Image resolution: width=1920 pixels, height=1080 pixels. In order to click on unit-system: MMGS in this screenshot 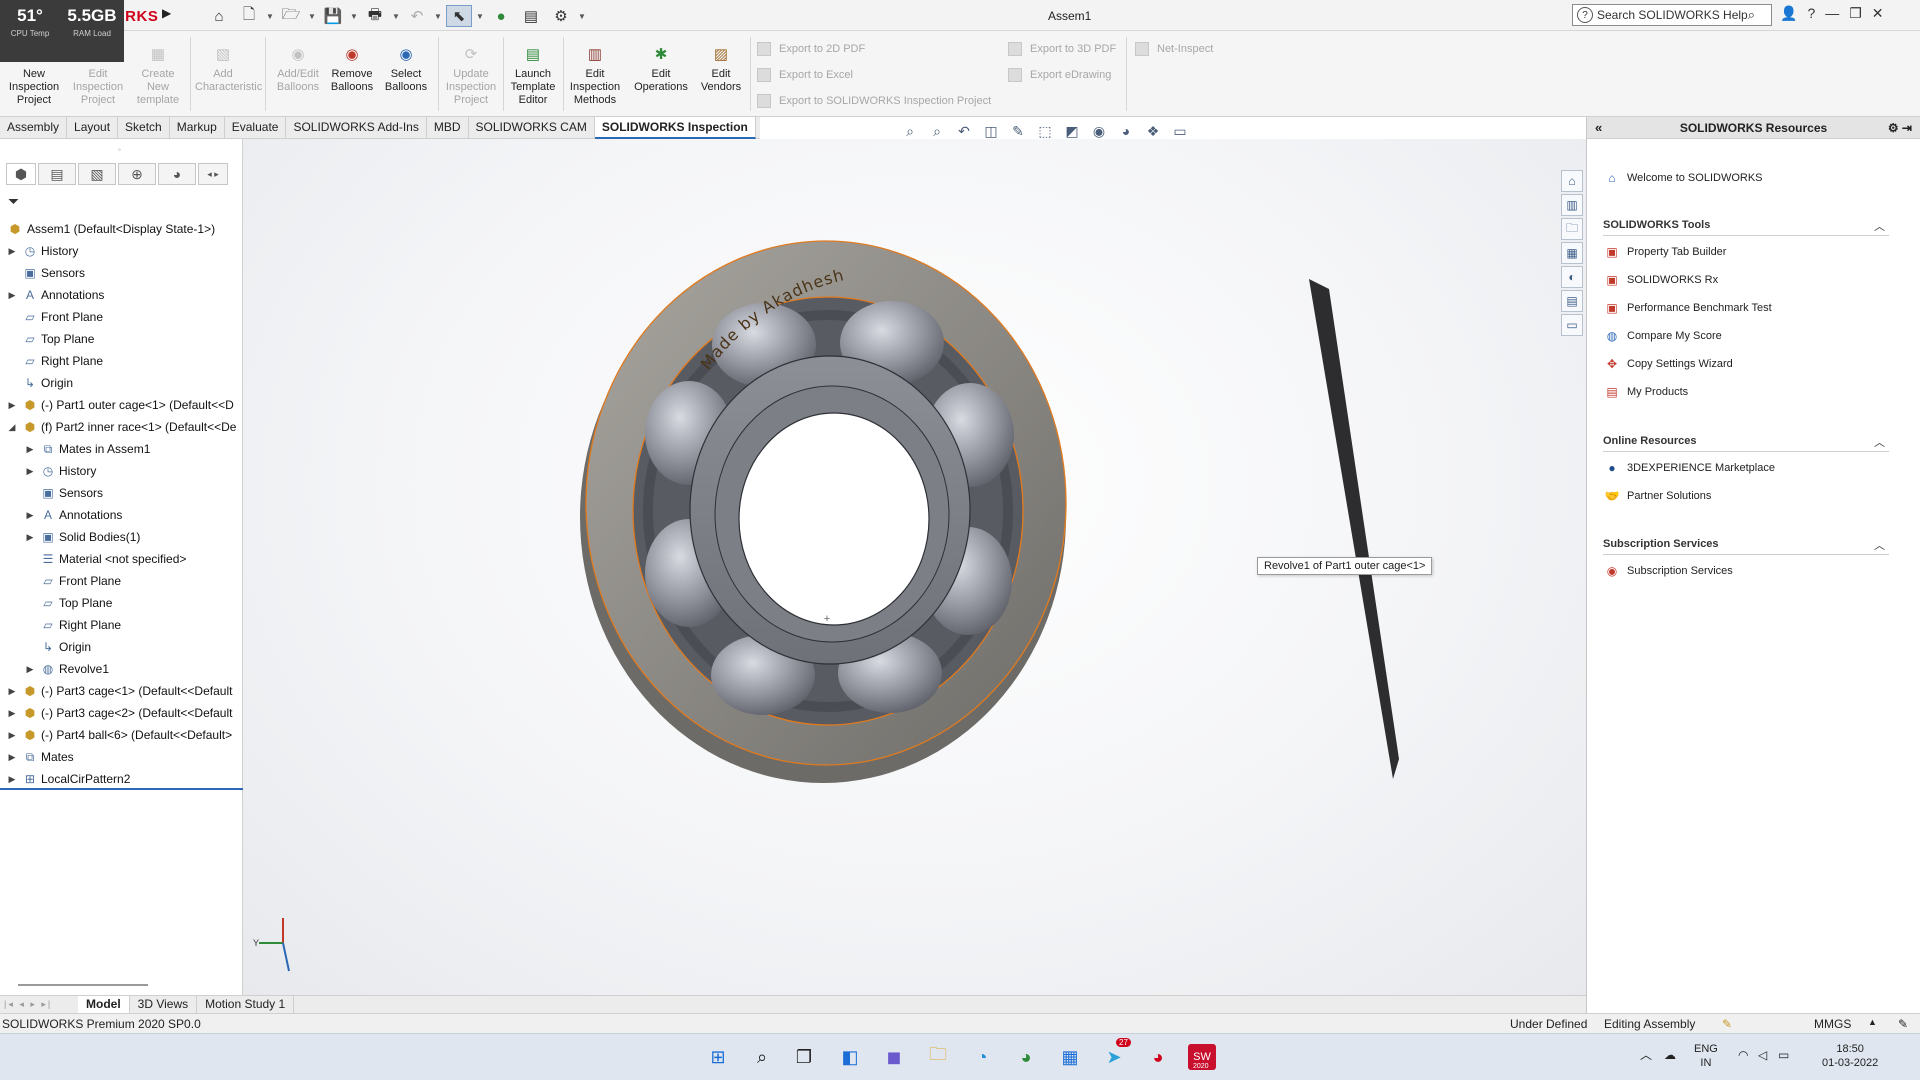, I will do `click(1832, 1024)`.